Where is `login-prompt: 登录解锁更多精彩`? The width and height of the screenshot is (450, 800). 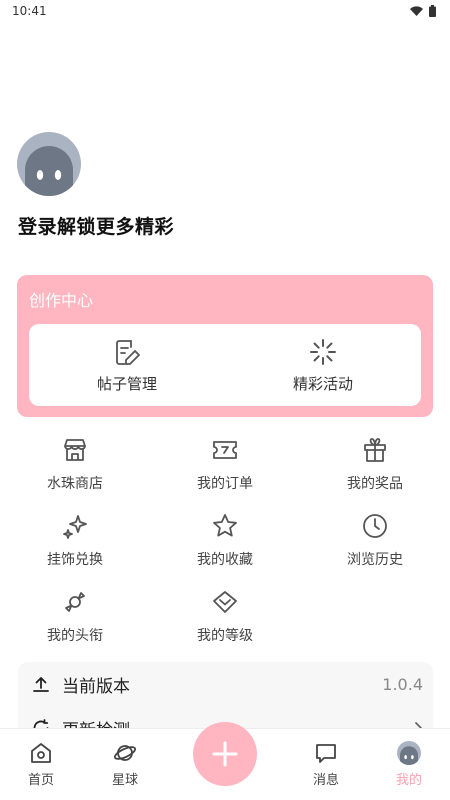 login-prompt: 登录解锁更多精彩 is located at coordinates (96, 225).